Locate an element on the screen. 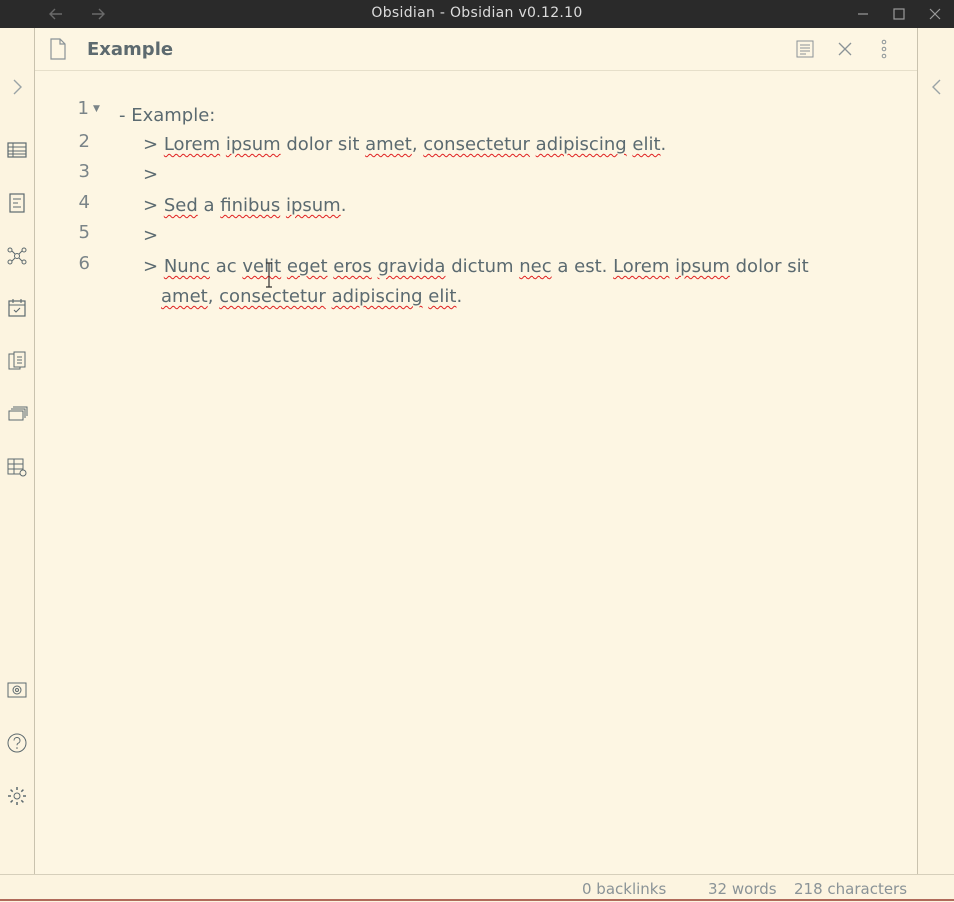 The height and width of the screenshot is (902, 954). editor-line: 5 > is located at coordinates (476, 235).